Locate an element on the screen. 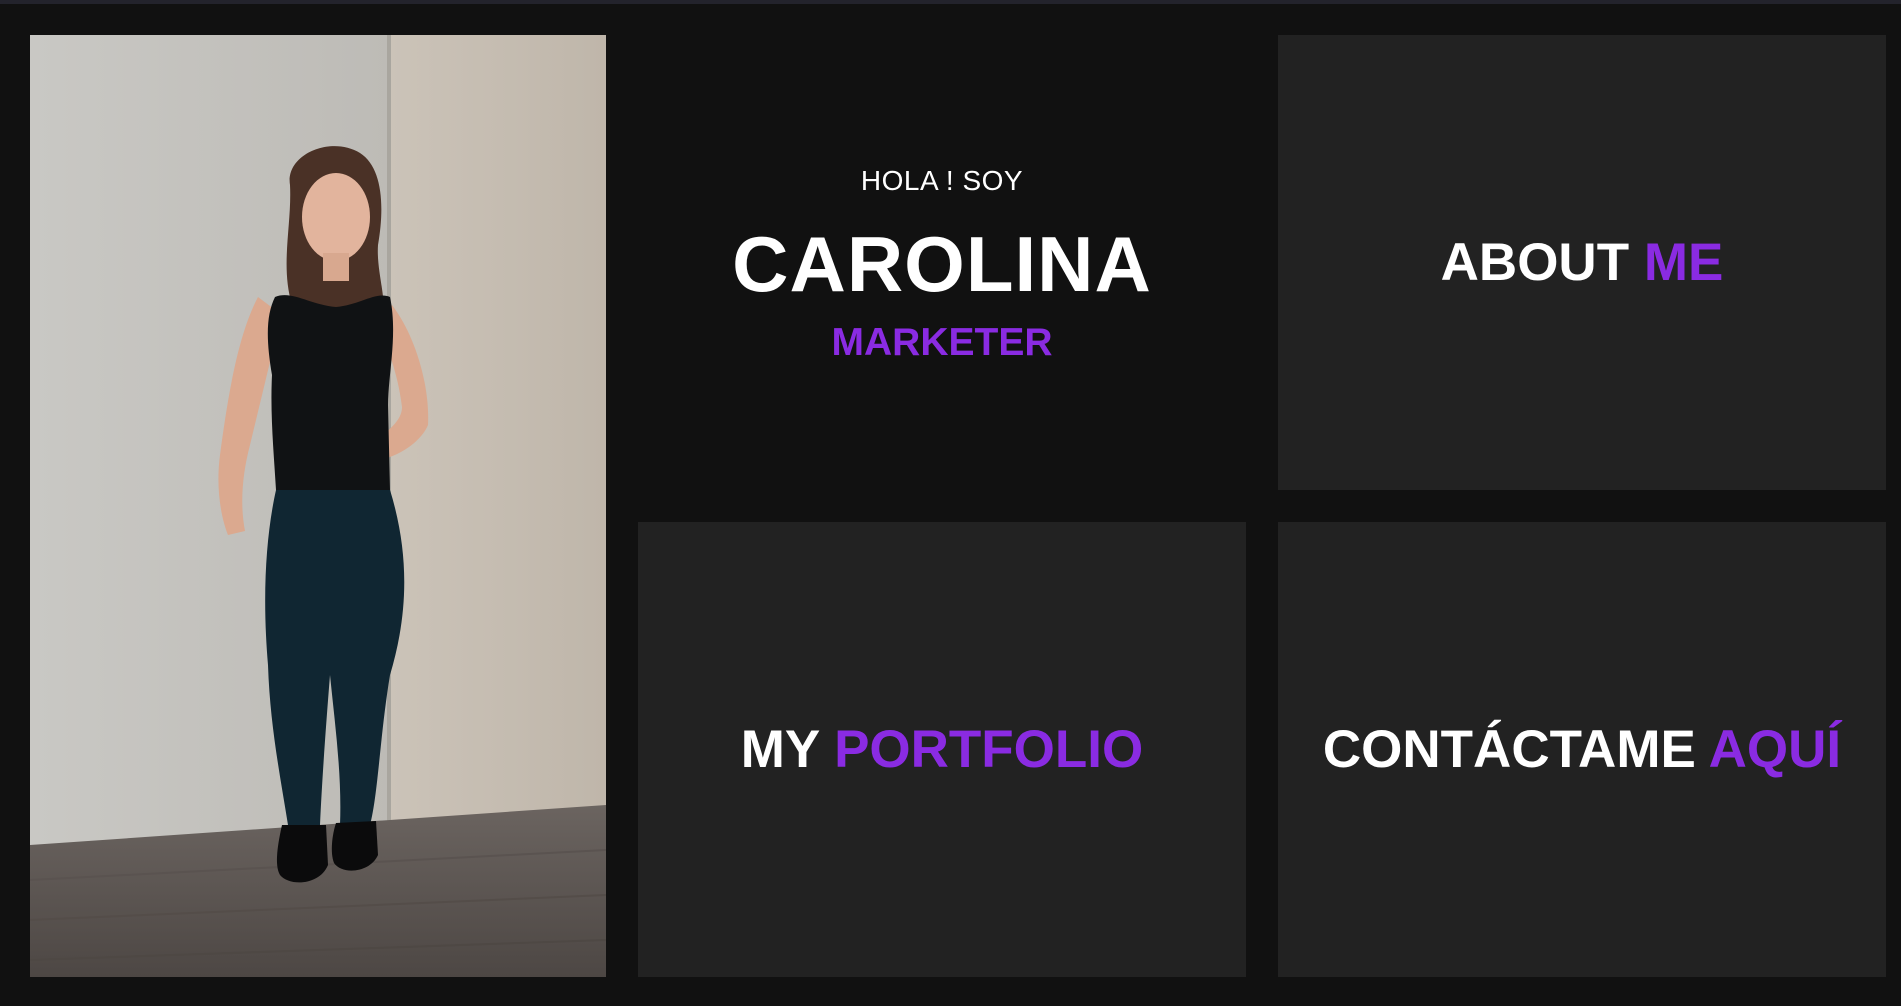 This screenshot has height=1006, width=1901. about-me-title: ABOUT ME is located at coordinates (1582, 262).